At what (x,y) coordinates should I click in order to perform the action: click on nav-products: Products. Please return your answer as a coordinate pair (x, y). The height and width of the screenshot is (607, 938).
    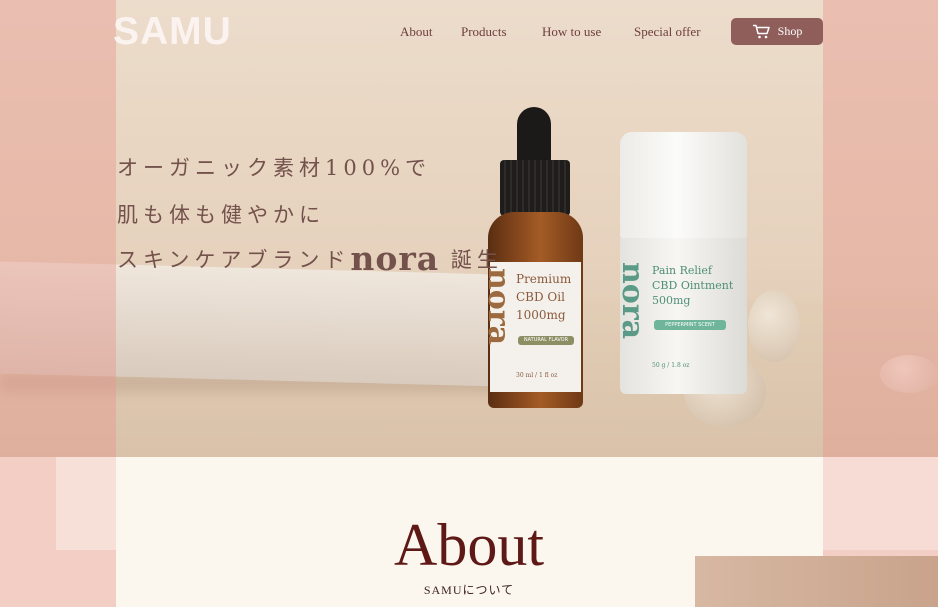
    Looking at the image, I should click on (484, 32).